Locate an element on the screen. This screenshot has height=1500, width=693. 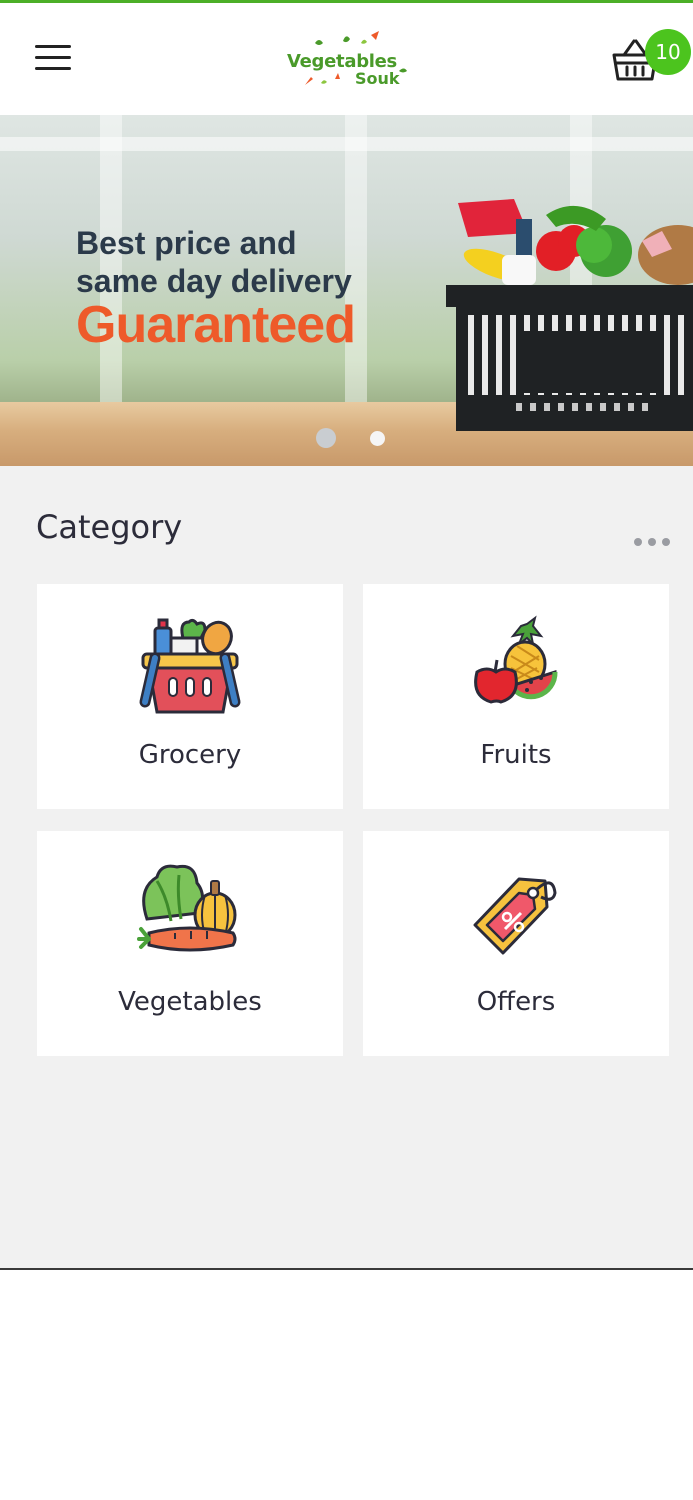
more-dots-icon is located at coordinates (638, 542).